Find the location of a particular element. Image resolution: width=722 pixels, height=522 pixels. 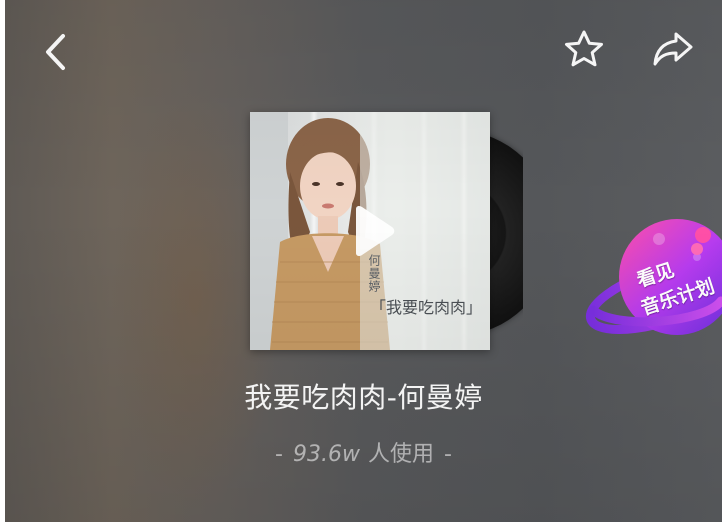

usage-suffix: 人使用 is located at coordinates (400, 454).